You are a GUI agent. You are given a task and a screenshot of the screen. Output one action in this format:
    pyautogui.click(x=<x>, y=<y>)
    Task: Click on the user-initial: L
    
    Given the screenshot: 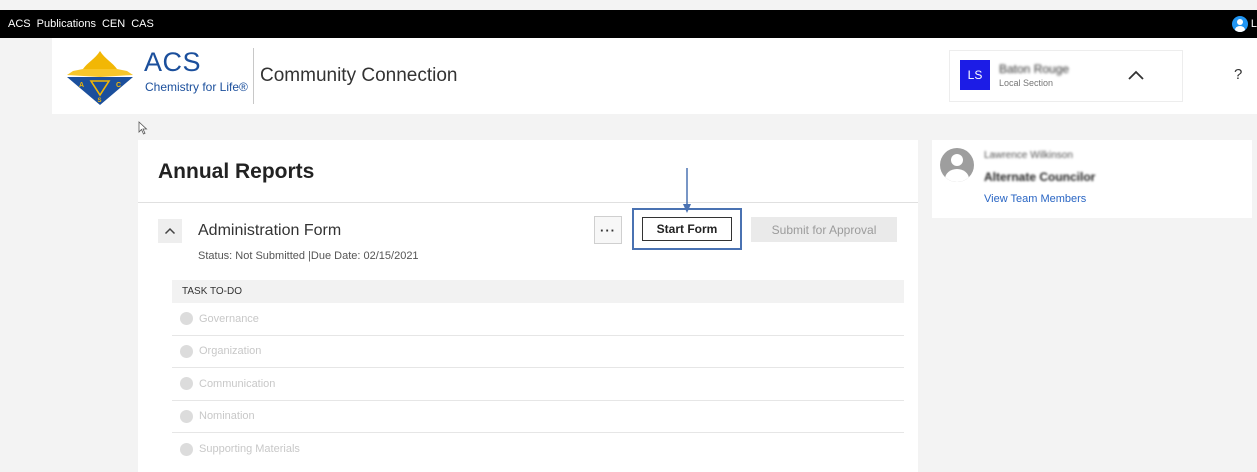 What is the action you would take?
    pyautogui.click(x=1254, y=24)
    